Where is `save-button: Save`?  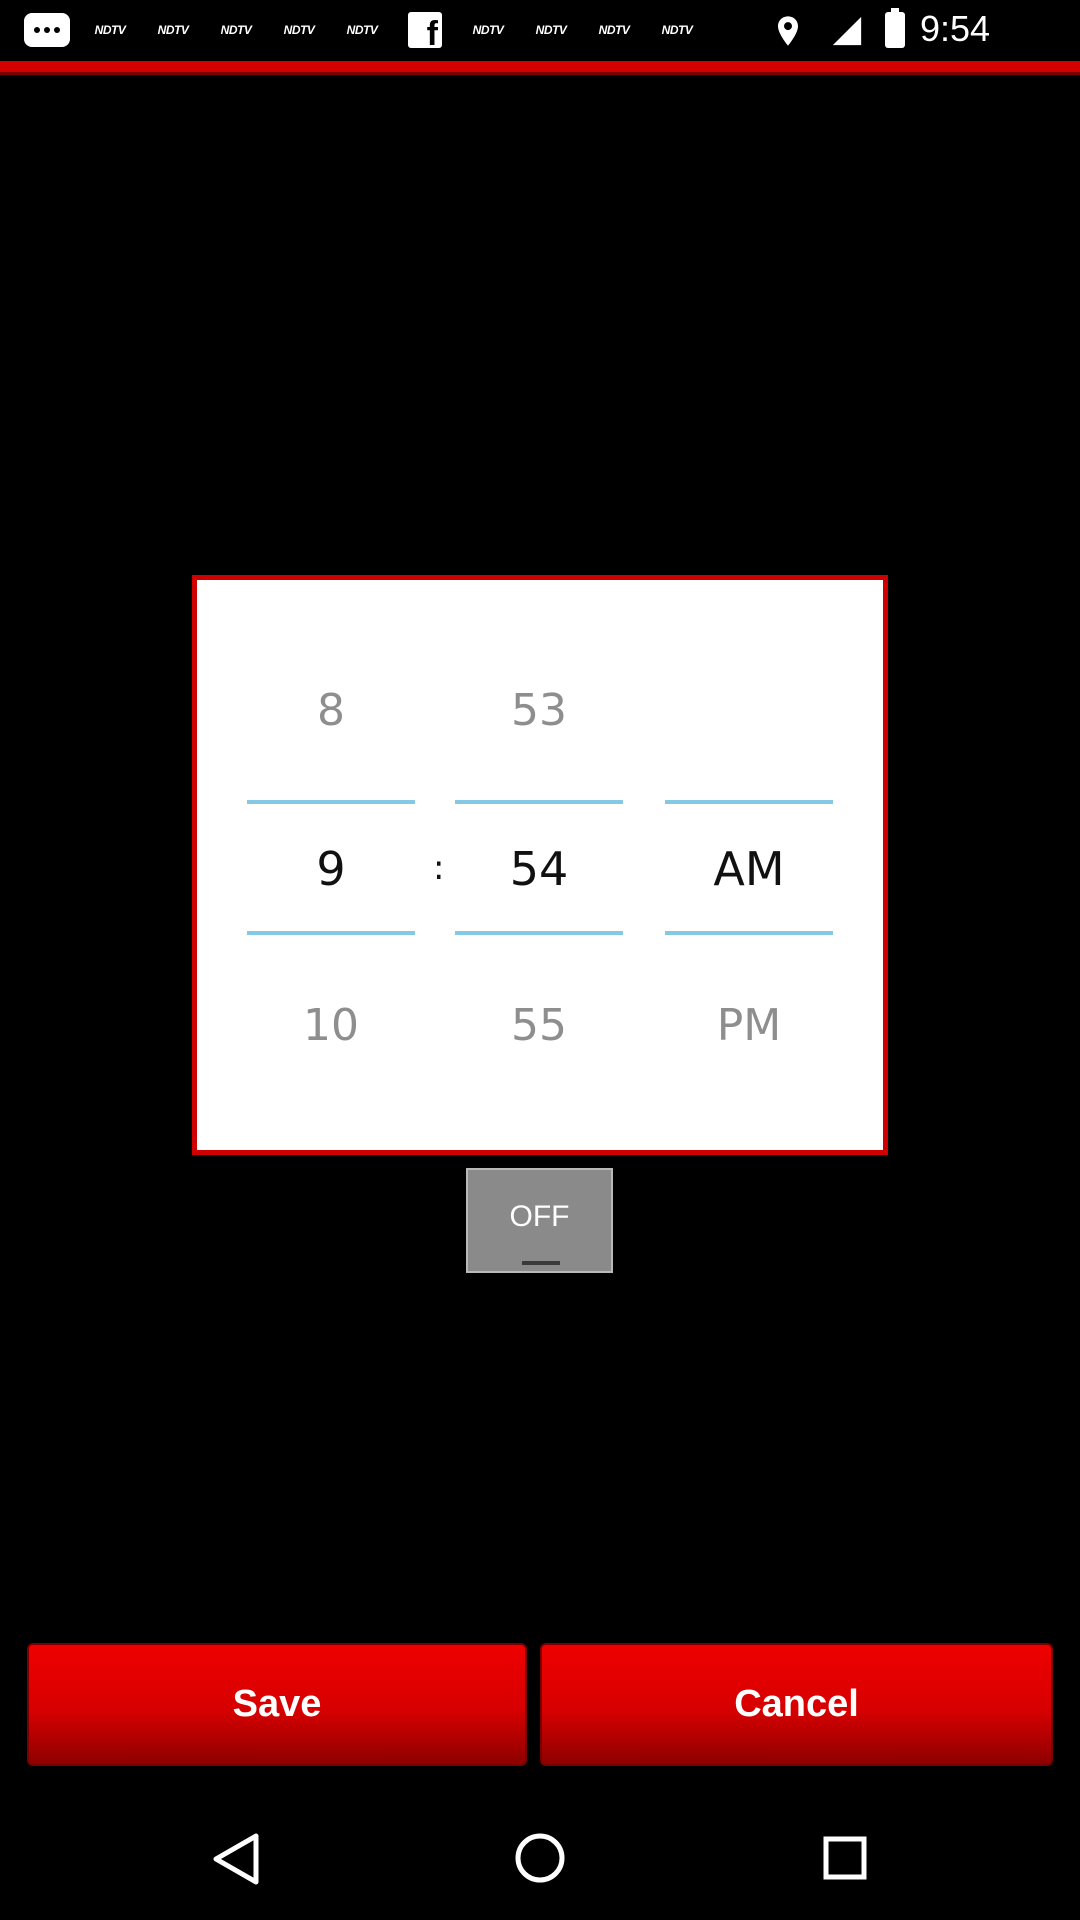
save-button: Save is located at coordinates (277, 1704).